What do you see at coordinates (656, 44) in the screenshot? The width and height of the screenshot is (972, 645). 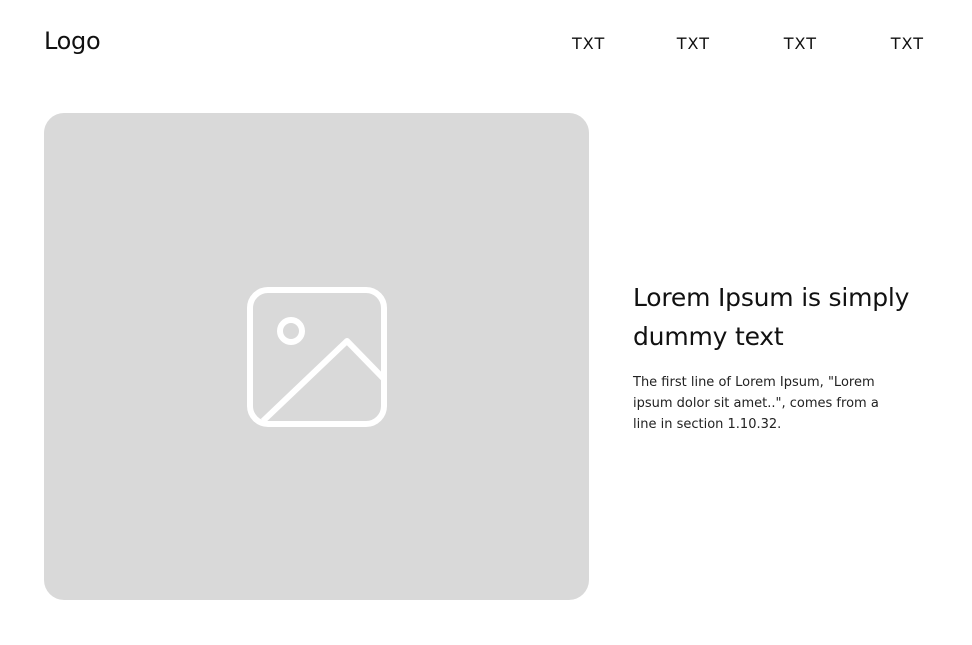 I see `nav-item-2: TXT` at bounding box center [656, 44].